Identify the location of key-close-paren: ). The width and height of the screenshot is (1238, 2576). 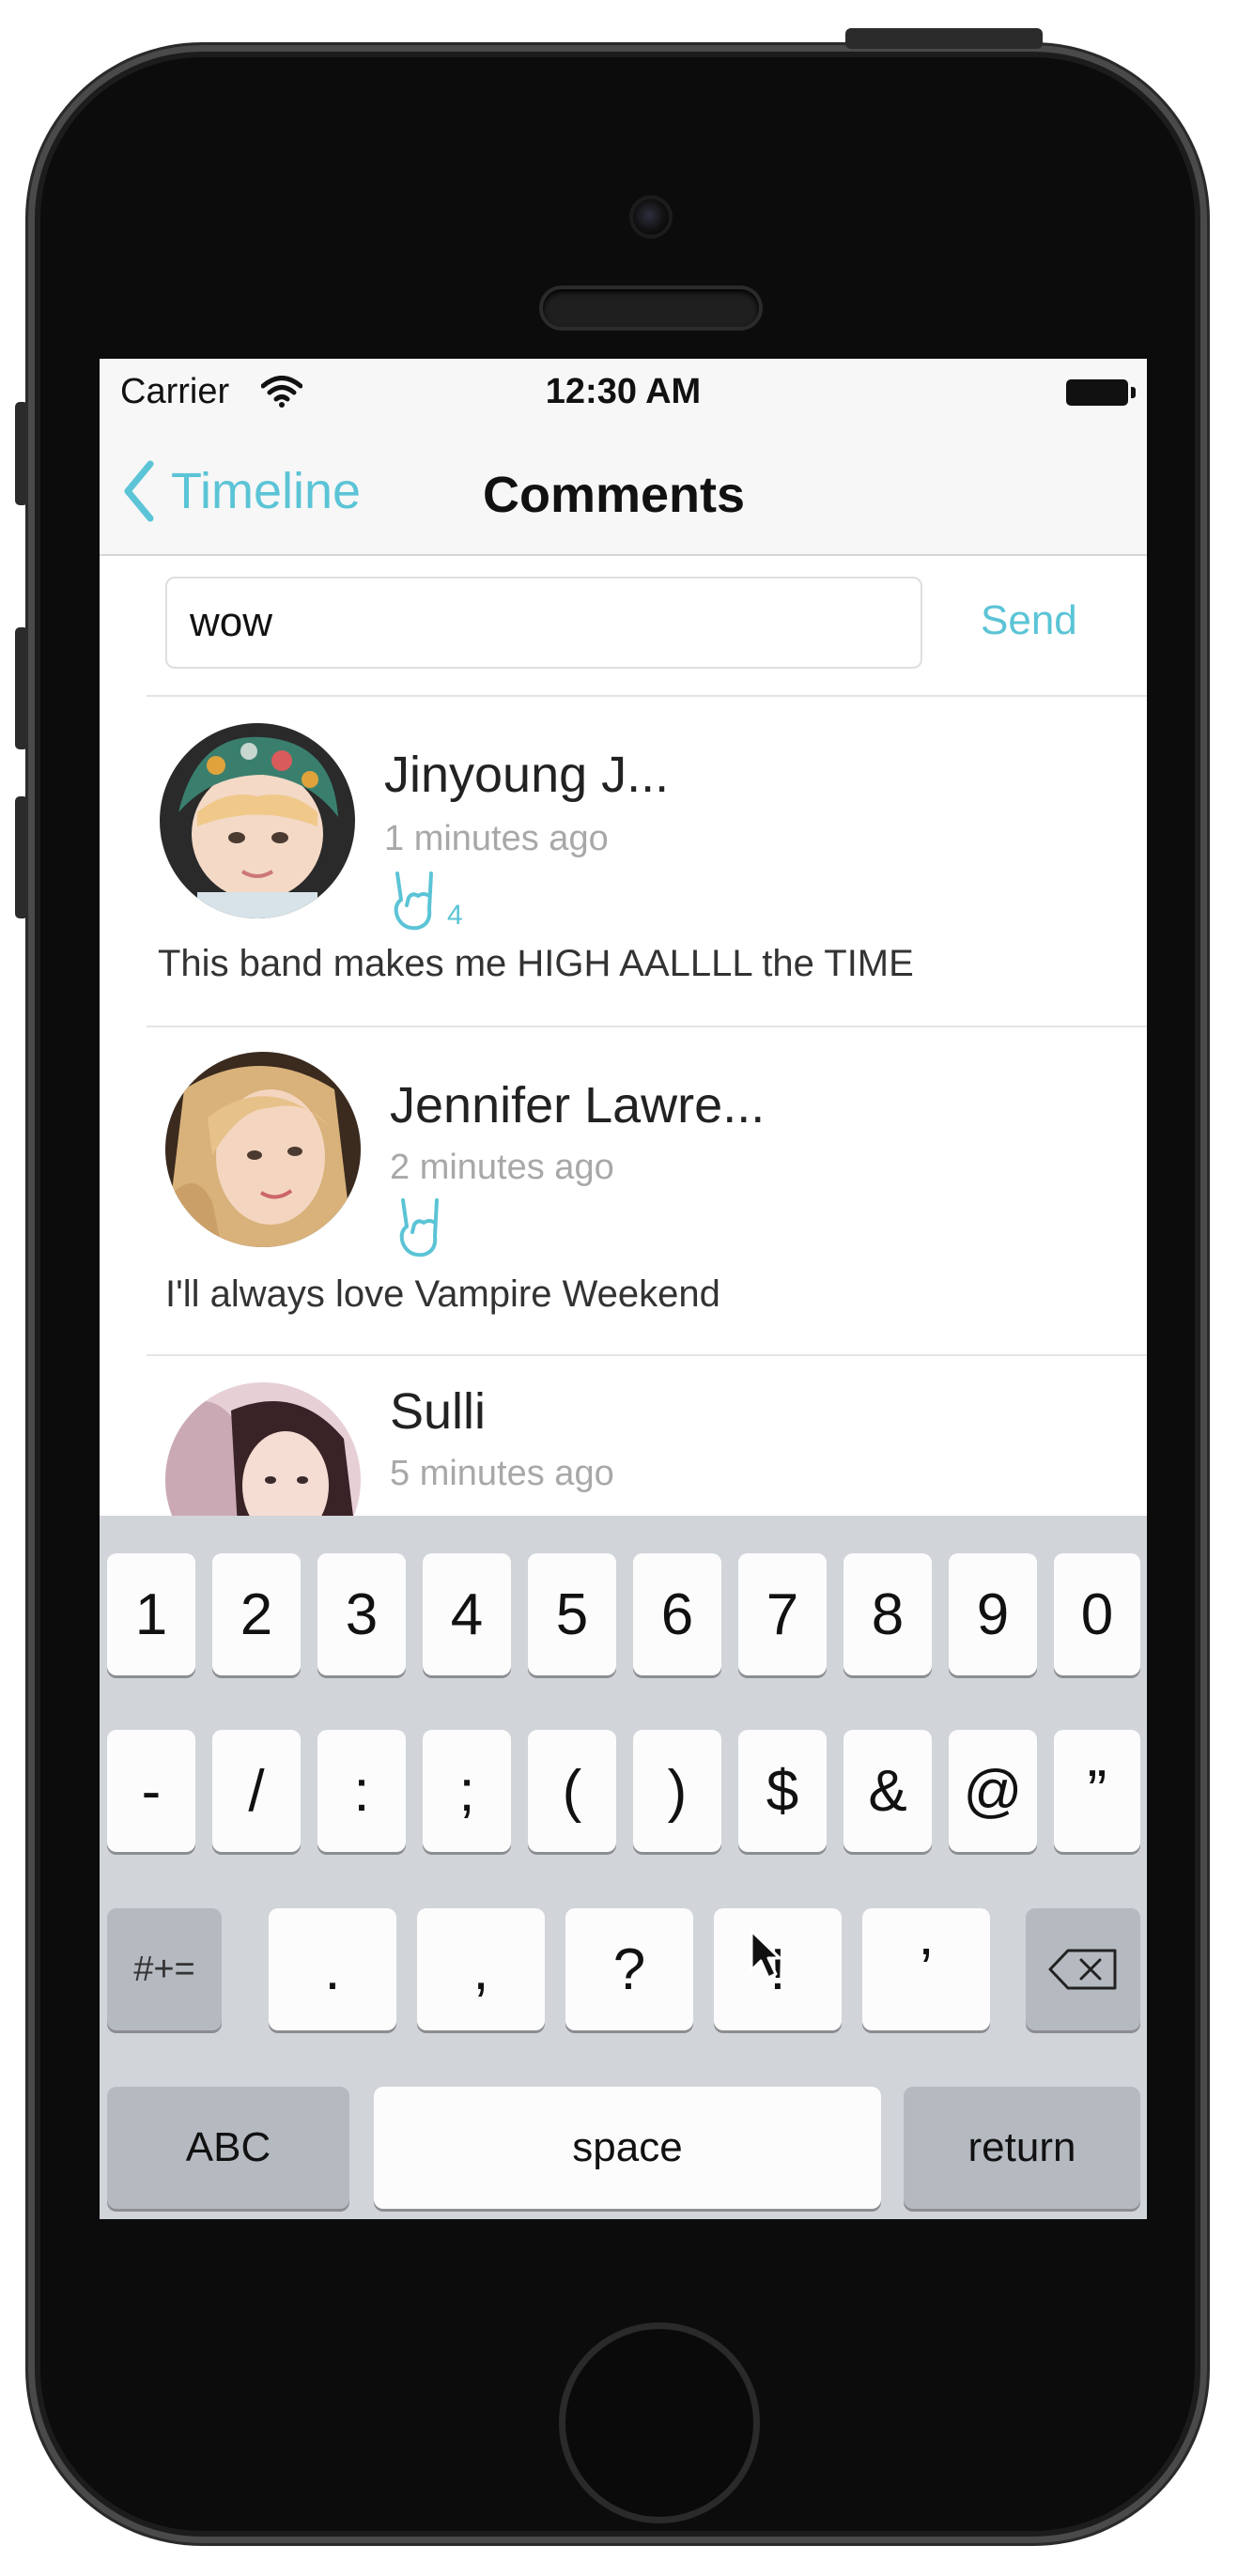
(677, 1791).